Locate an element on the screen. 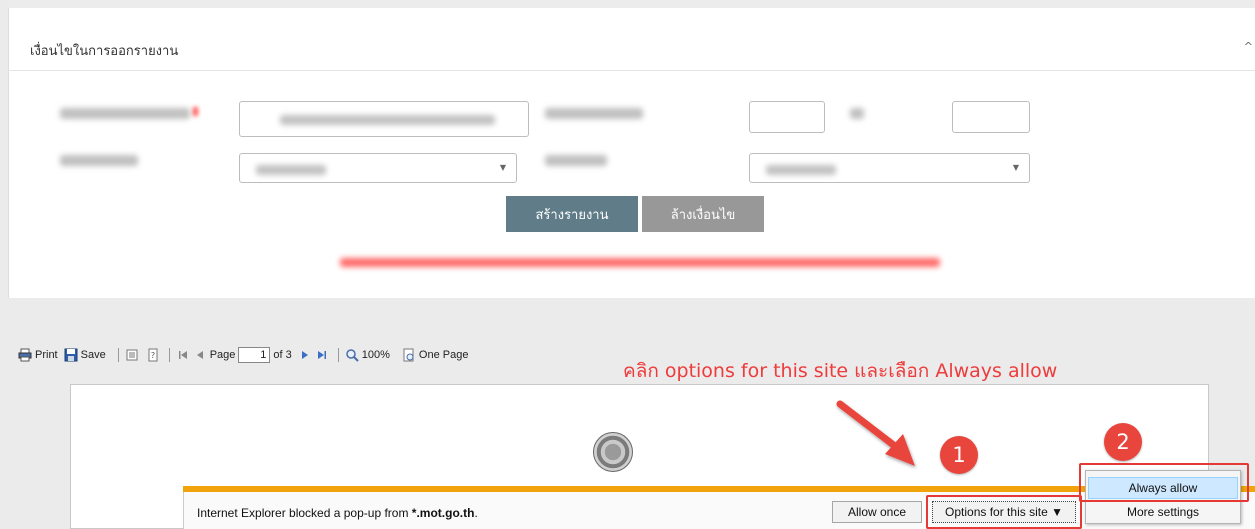  pointer-arrow is located at coordinates (875, 433).